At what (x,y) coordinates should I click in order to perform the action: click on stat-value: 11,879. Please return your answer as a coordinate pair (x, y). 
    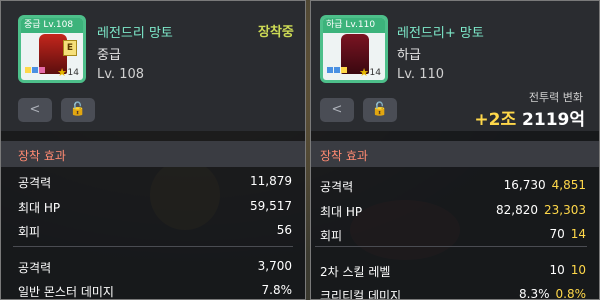
    Looking at the image, I should click on (271, 181).